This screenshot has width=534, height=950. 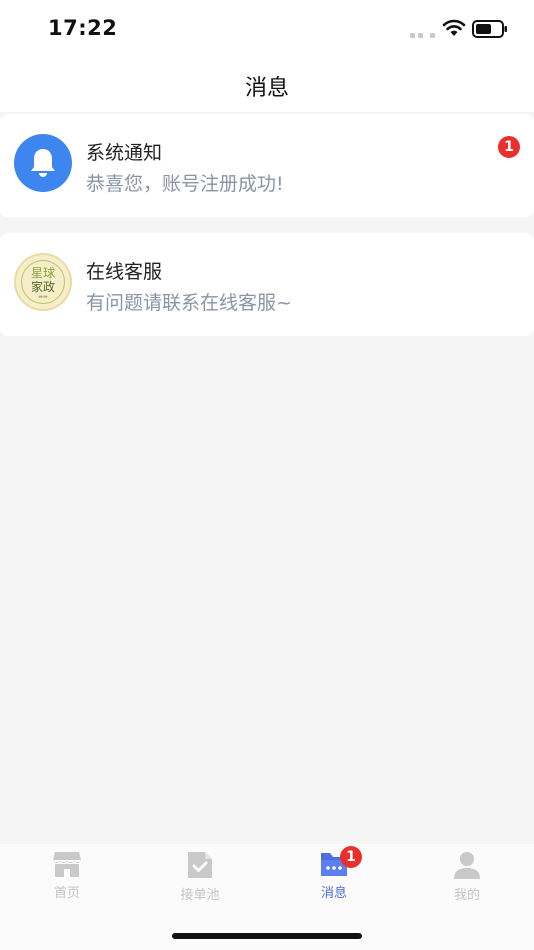 What do you see at coordinates (267, 936) in the screenshot?
I see `home-indicator` at bounding box center [267, 936].